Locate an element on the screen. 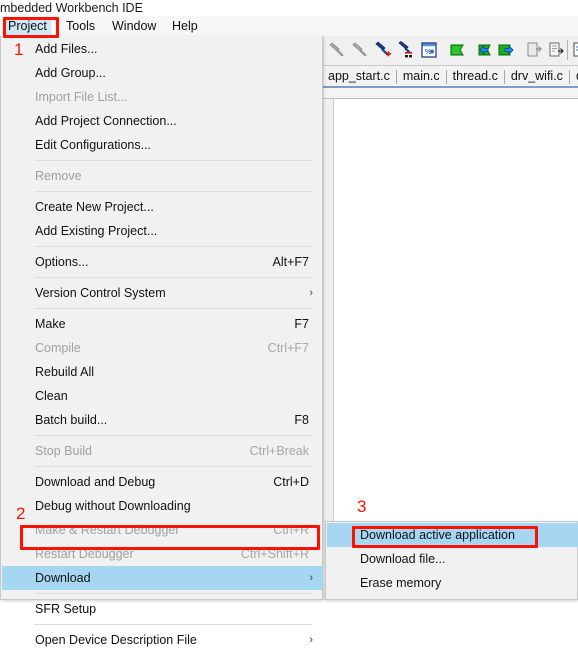 This screenshot has height=652, width=578. menu-item-shortcut: Ctrl+Shift+R is located at coordinates (274, 554).